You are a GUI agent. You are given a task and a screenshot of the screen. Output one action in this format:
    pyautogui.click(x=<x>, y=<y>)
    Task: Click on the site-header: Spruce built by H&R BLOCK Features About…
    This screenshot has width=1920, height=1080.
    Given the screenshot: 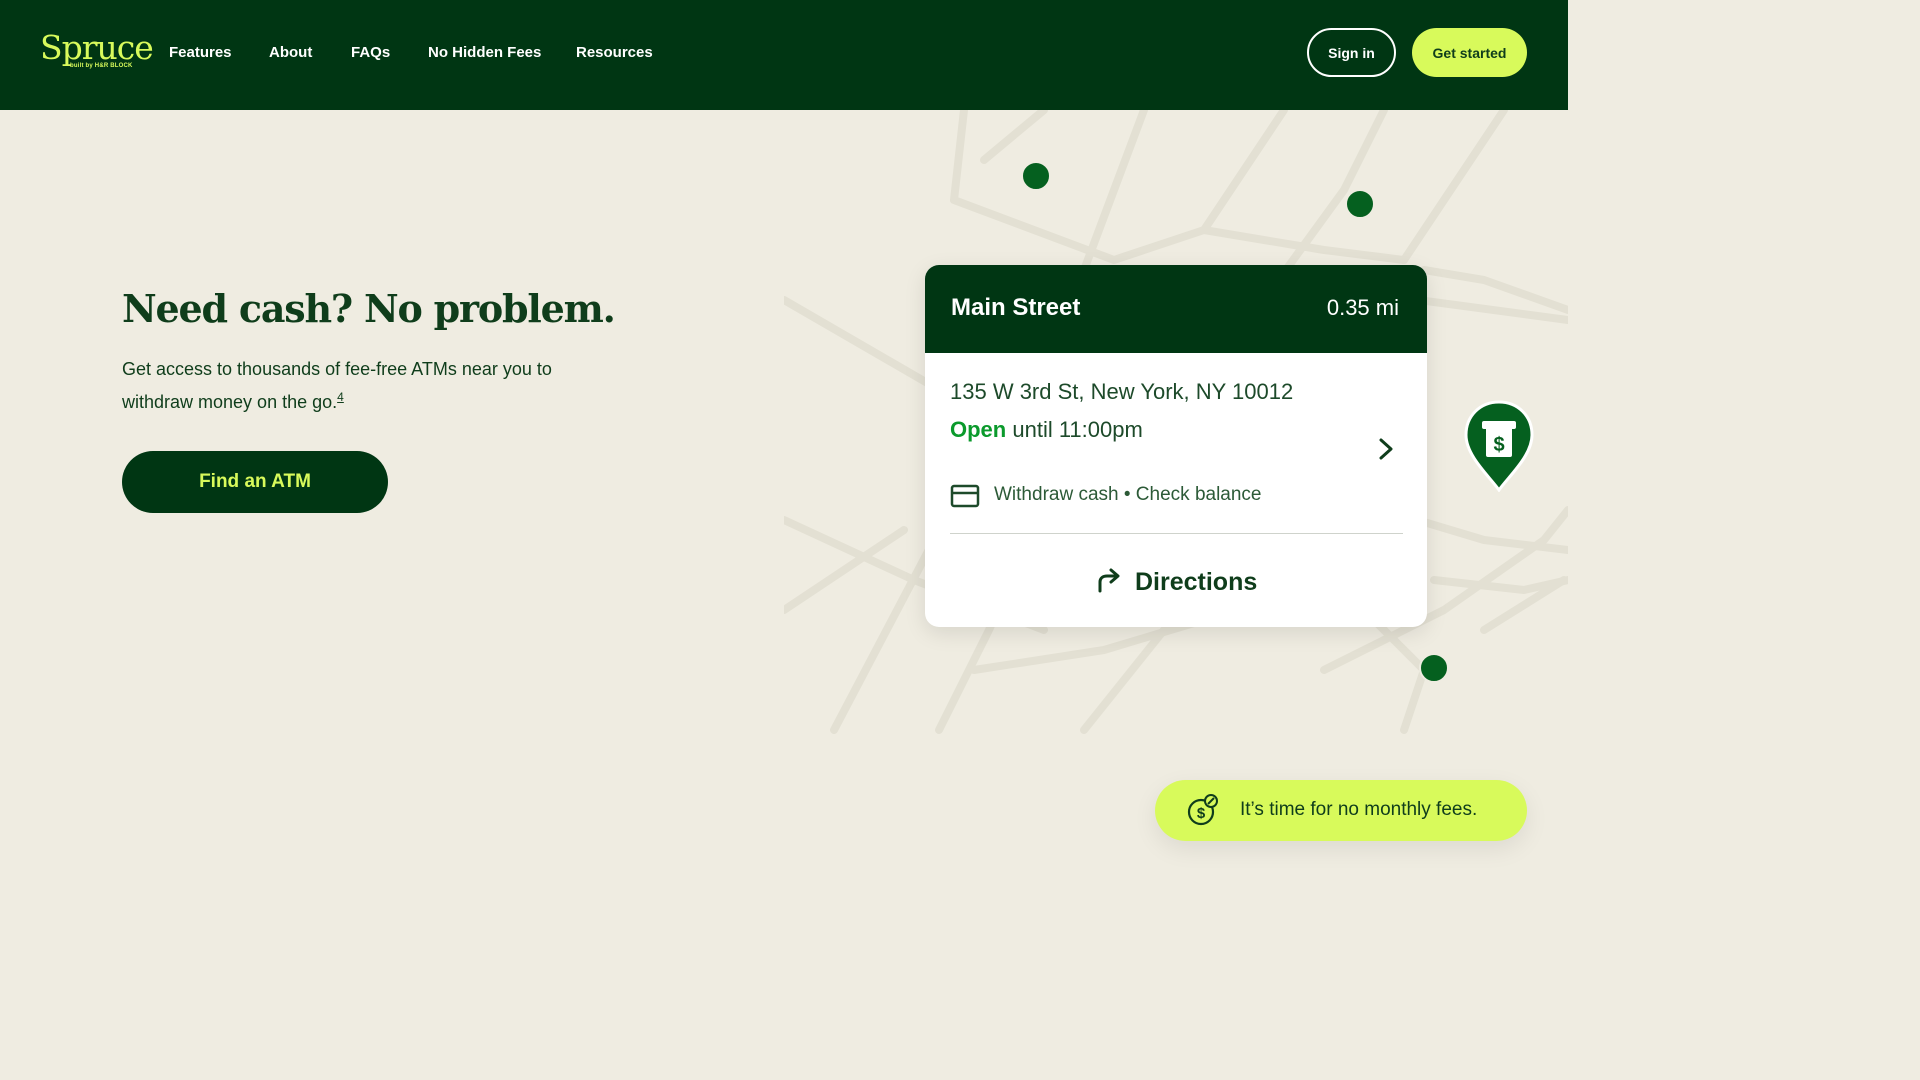 What is the action you would take?
    pyautogui.click(x=784, y=55)
    